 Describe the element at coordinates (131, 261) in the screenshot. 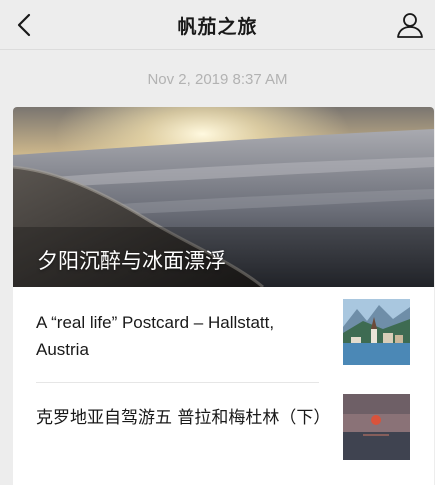

I see `cover-title: 夕阳沉醉与冰面漂浮` at that location.